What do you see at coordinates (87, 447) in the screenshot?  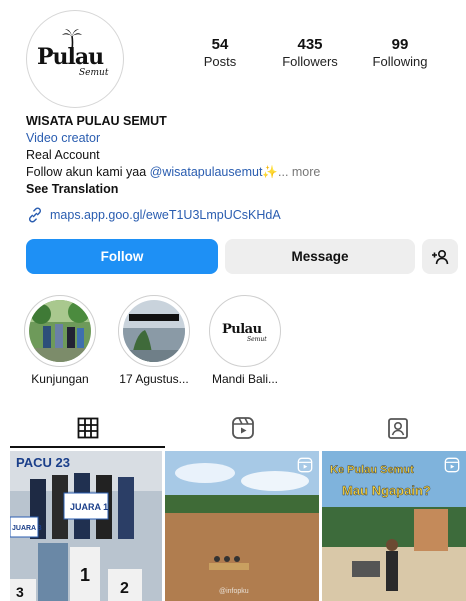 I see `active-tab-indicator` at bounding box center [87, 447].